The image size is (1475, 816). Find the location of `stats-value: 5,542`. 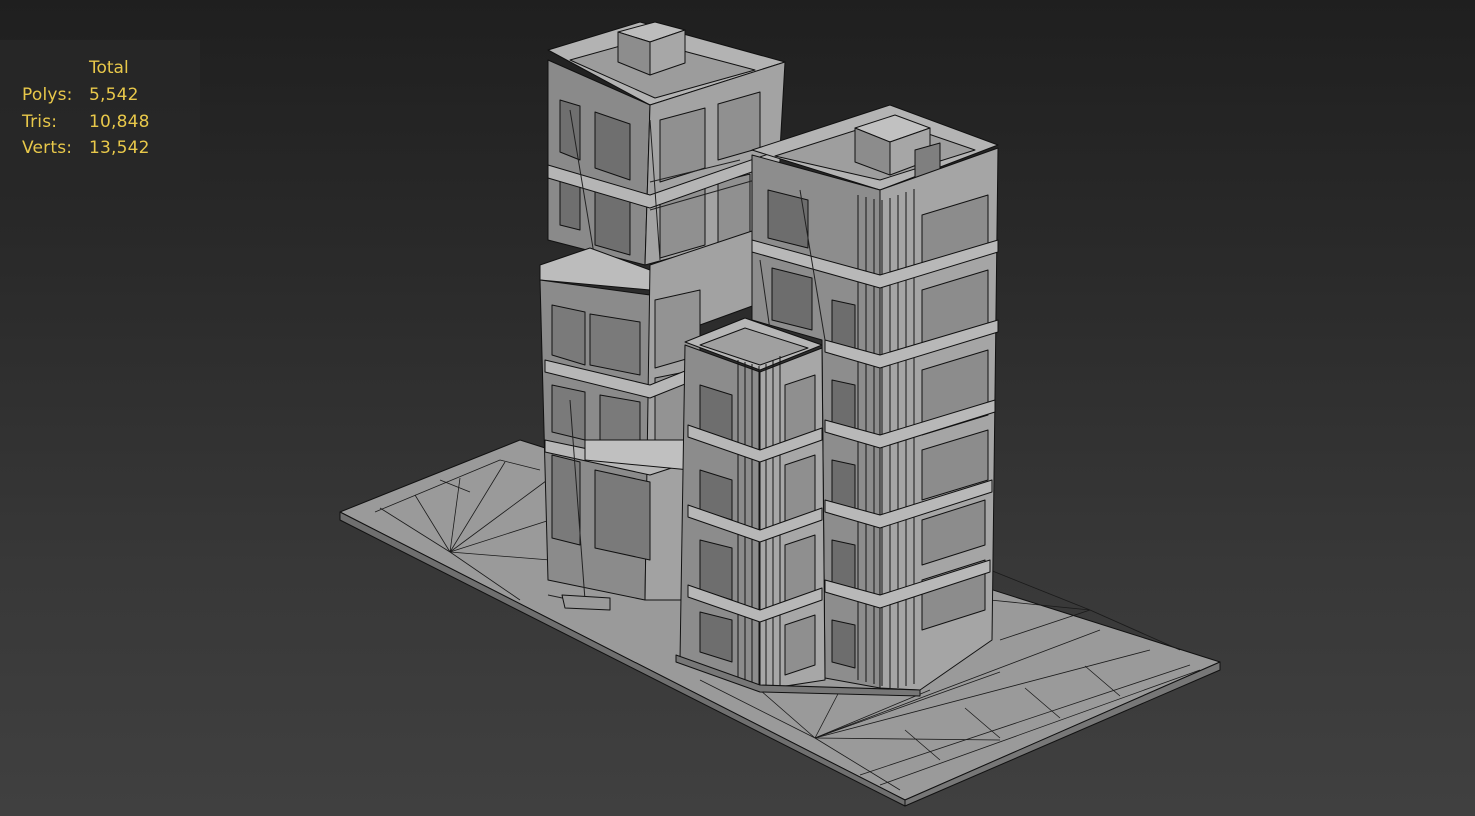

stats-value: 5,542 is located at coordinates (114, 95).